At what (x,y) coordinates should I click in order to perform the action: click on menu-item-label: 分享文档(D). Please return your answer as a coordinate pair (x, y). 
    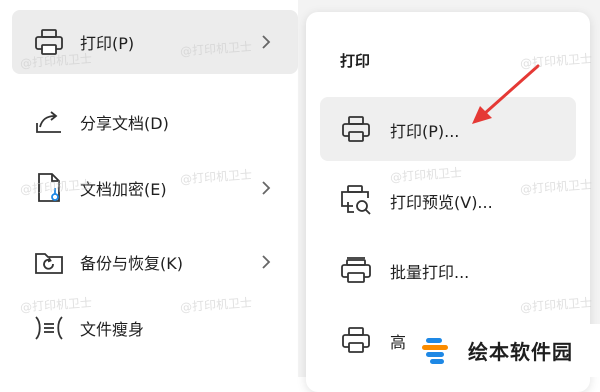
    Looking at the image, I should click on (124, 123).